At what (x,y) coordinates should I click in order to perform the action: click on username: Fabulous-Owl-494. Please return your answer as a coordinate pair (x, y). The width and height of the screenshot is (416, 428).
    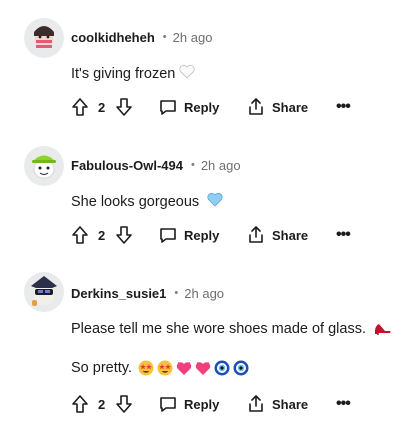
    Looking at the image, I should click on (127, 165).